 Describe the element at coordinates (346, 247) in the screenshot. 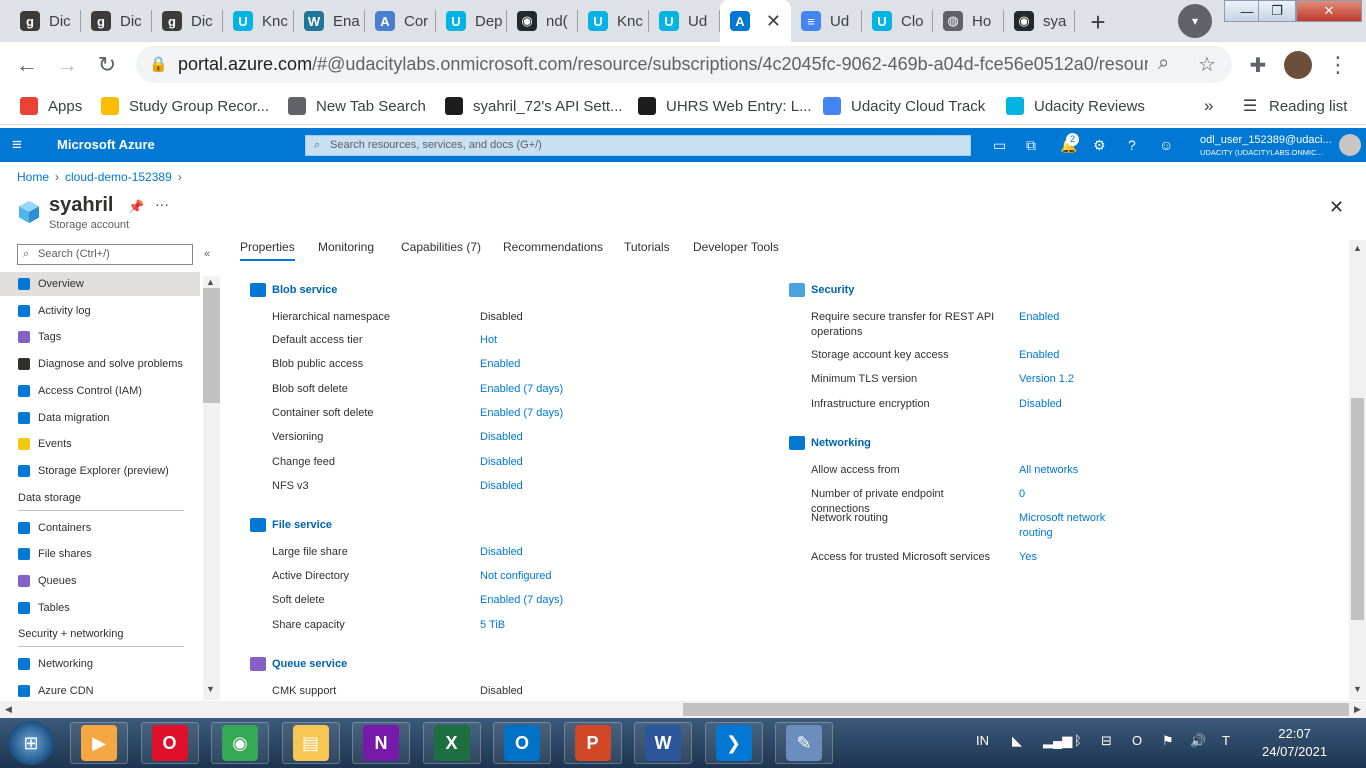

I see `tab-monitoring: Monitoring` at that location.